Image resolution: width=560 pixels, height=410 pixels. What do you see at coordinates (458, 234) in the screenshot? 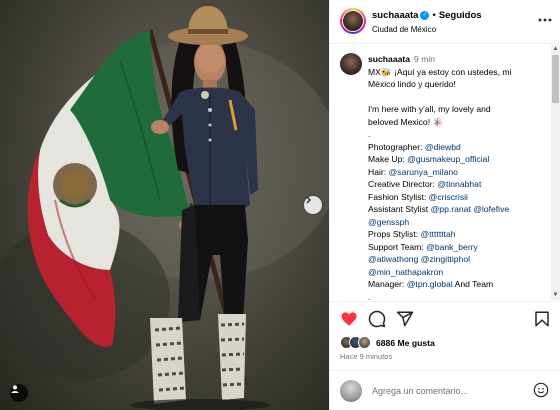
I see `caption-line: Props Stylist: @tttttttah` at bounding box center [458, 234].